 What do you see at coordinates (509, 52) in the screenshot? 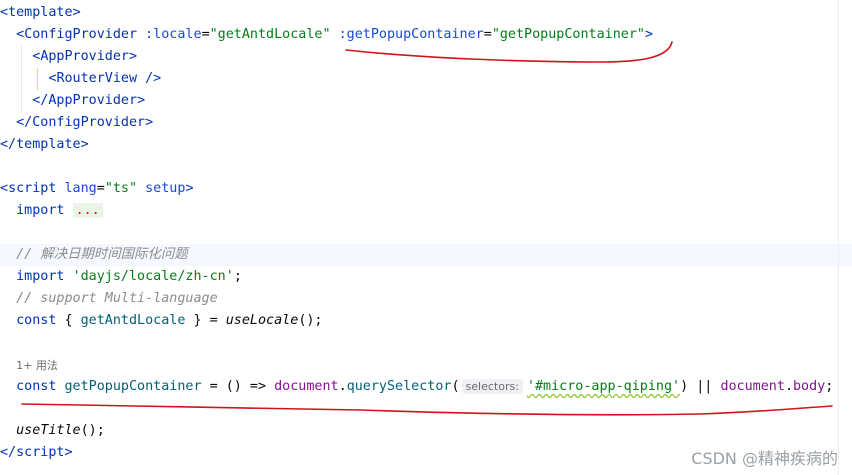
I see `red-underline-attribute` at bounding box center [509, 52].